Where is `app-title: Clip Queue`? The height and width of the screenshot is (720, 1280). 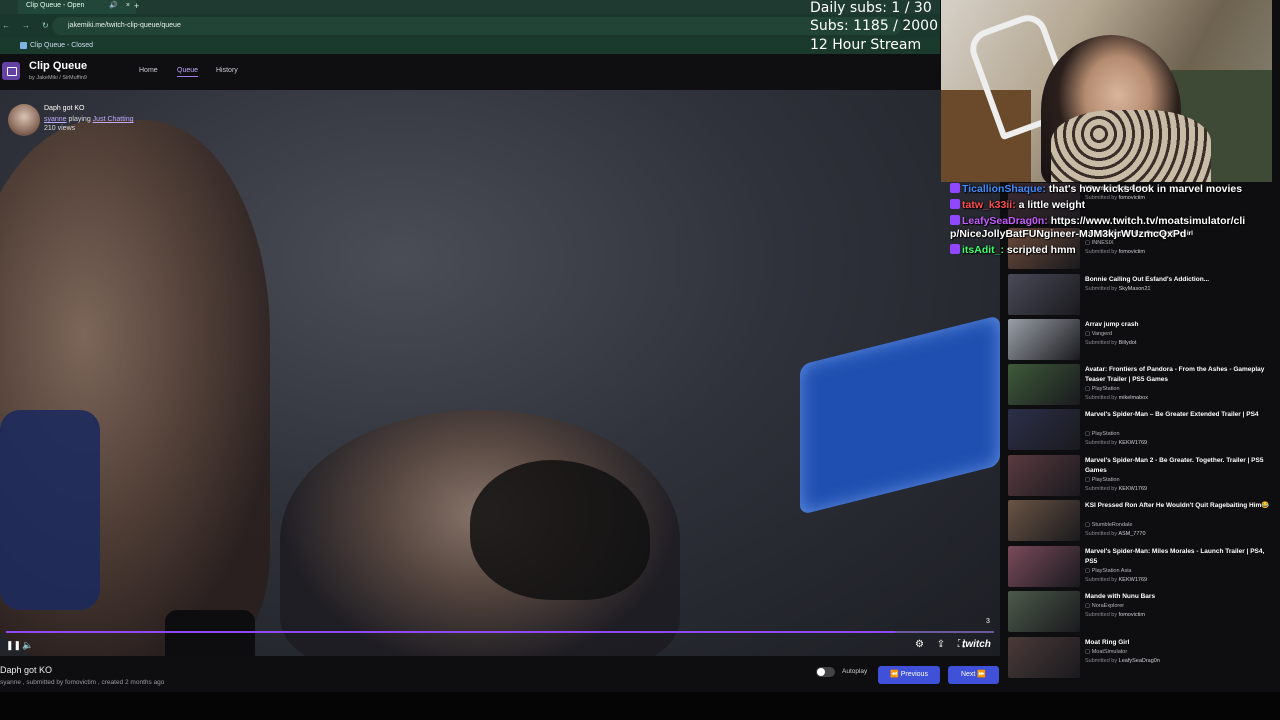 app-title: Clip Queue is located at coordinates (58, 66).